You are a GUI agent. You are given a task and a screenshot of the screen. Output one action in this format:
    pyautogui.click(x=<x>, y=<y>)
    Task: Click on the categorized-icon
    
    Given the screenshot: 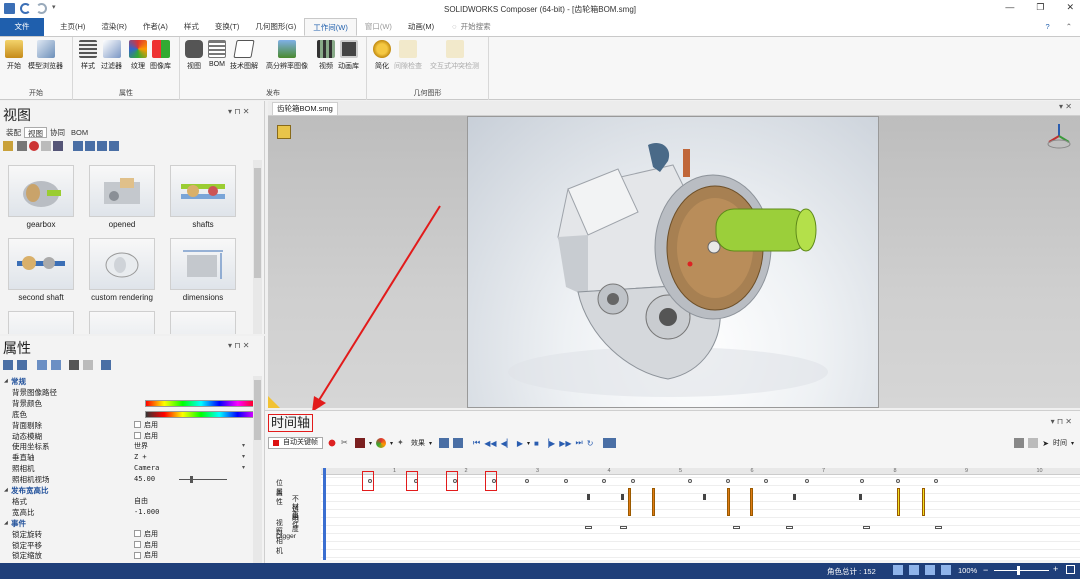 What is the action you would take?
    pyautogui.click(x=8, y=365)
    